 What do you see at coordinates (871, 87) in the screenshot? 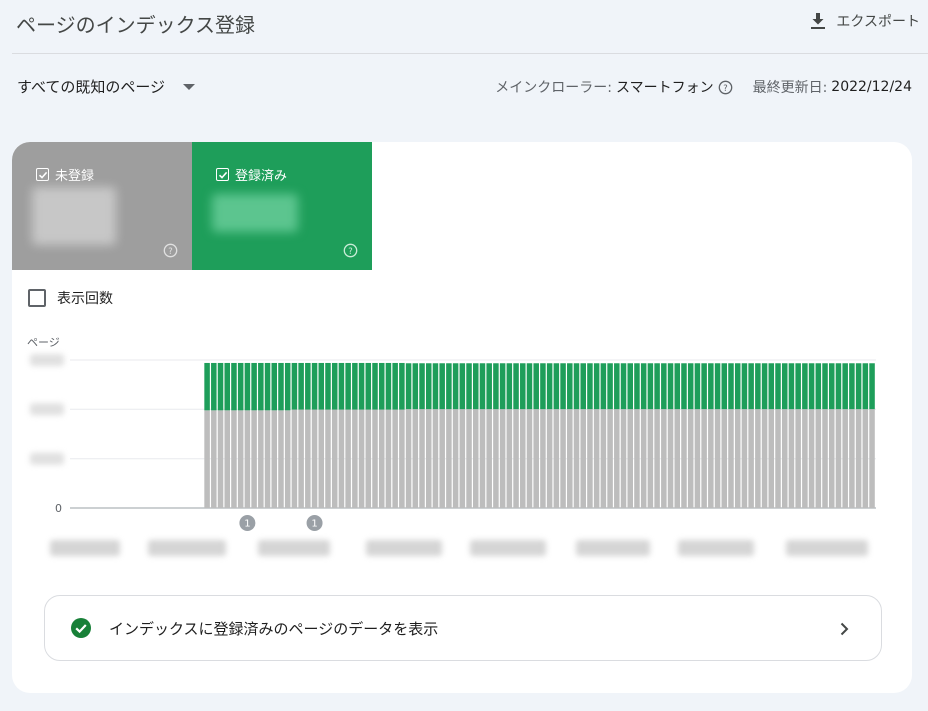
I see `updated-value: 2022/12/24` at bounding box center [871, 87].